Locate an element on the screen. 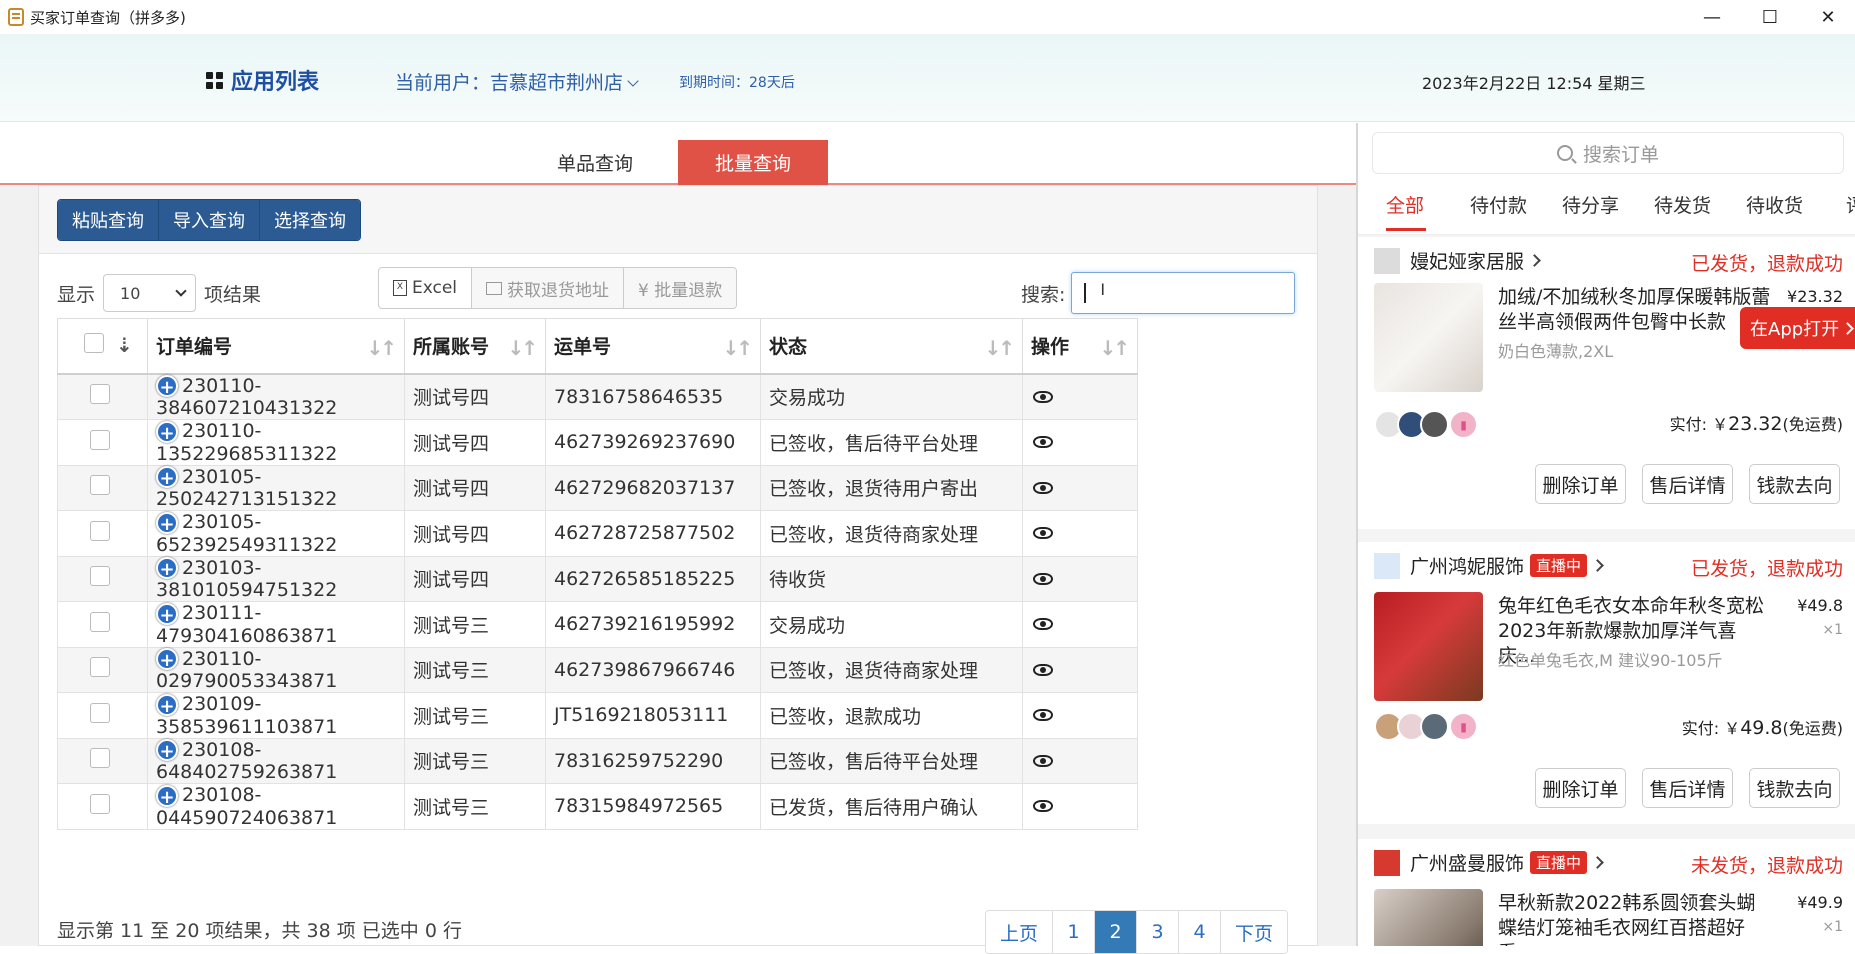 This screenshot has height=954, width=1855. status-cell: 已签收，退货待商家处理 is located at coordinates (891, 533).